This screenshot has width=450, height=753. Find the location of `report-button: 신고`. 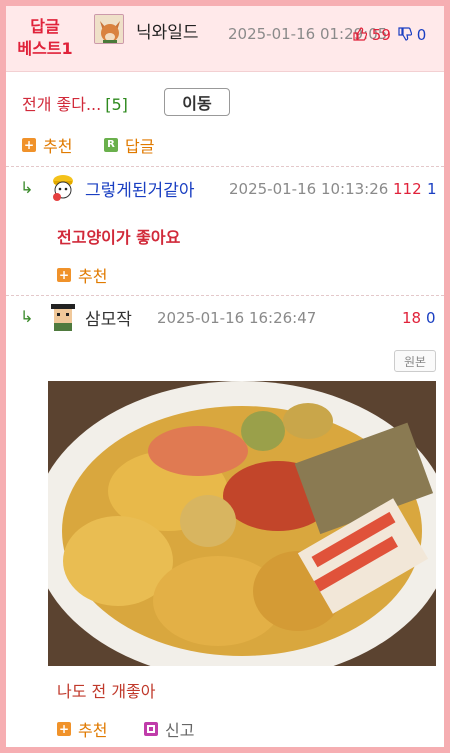

report-button: 신고 is located at coordinates (169, 729).